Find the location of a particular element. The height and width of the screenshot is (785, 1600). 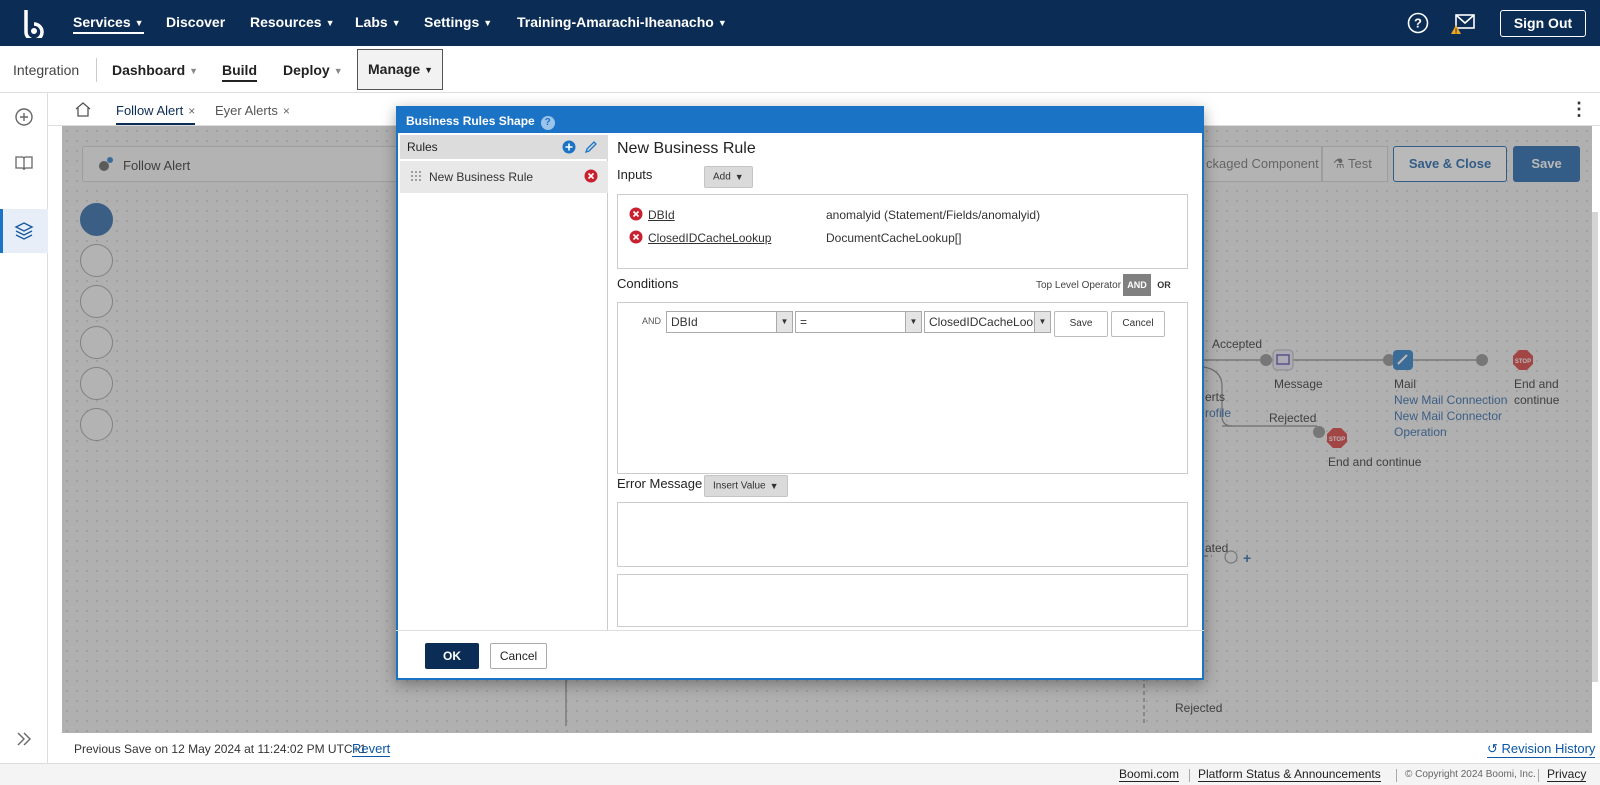

tab-eyer-alerts: Eyer Alerts × is located at coordinates (252, 110).